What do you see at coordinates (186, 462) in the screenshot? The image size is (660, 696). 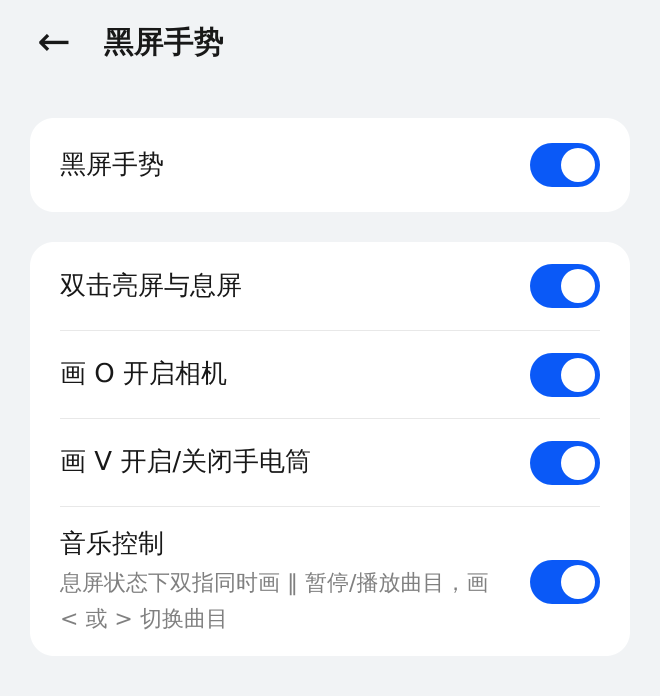 I see `setting-label: 画 V 开启/关闭手电筒` at bounding box center [186, 462].